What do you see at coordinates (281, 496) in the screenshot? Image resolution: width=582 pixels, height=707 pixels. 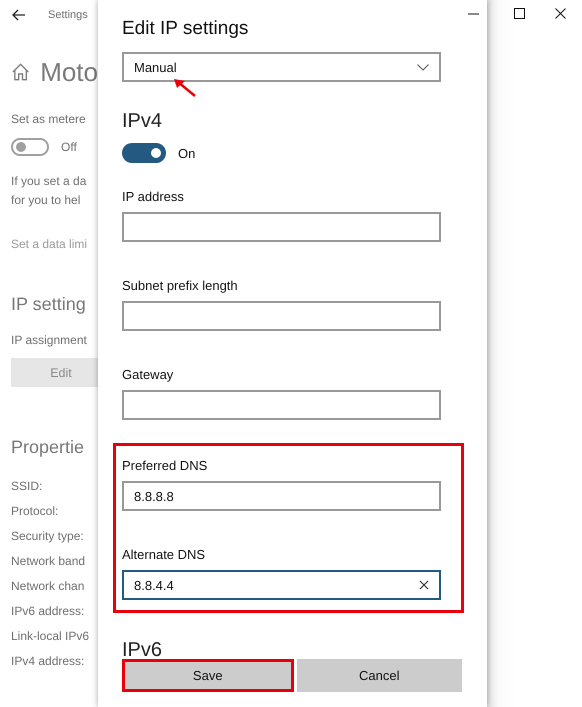 I see `input-field: 8.8.8.8` at bounding box center [281, 496].